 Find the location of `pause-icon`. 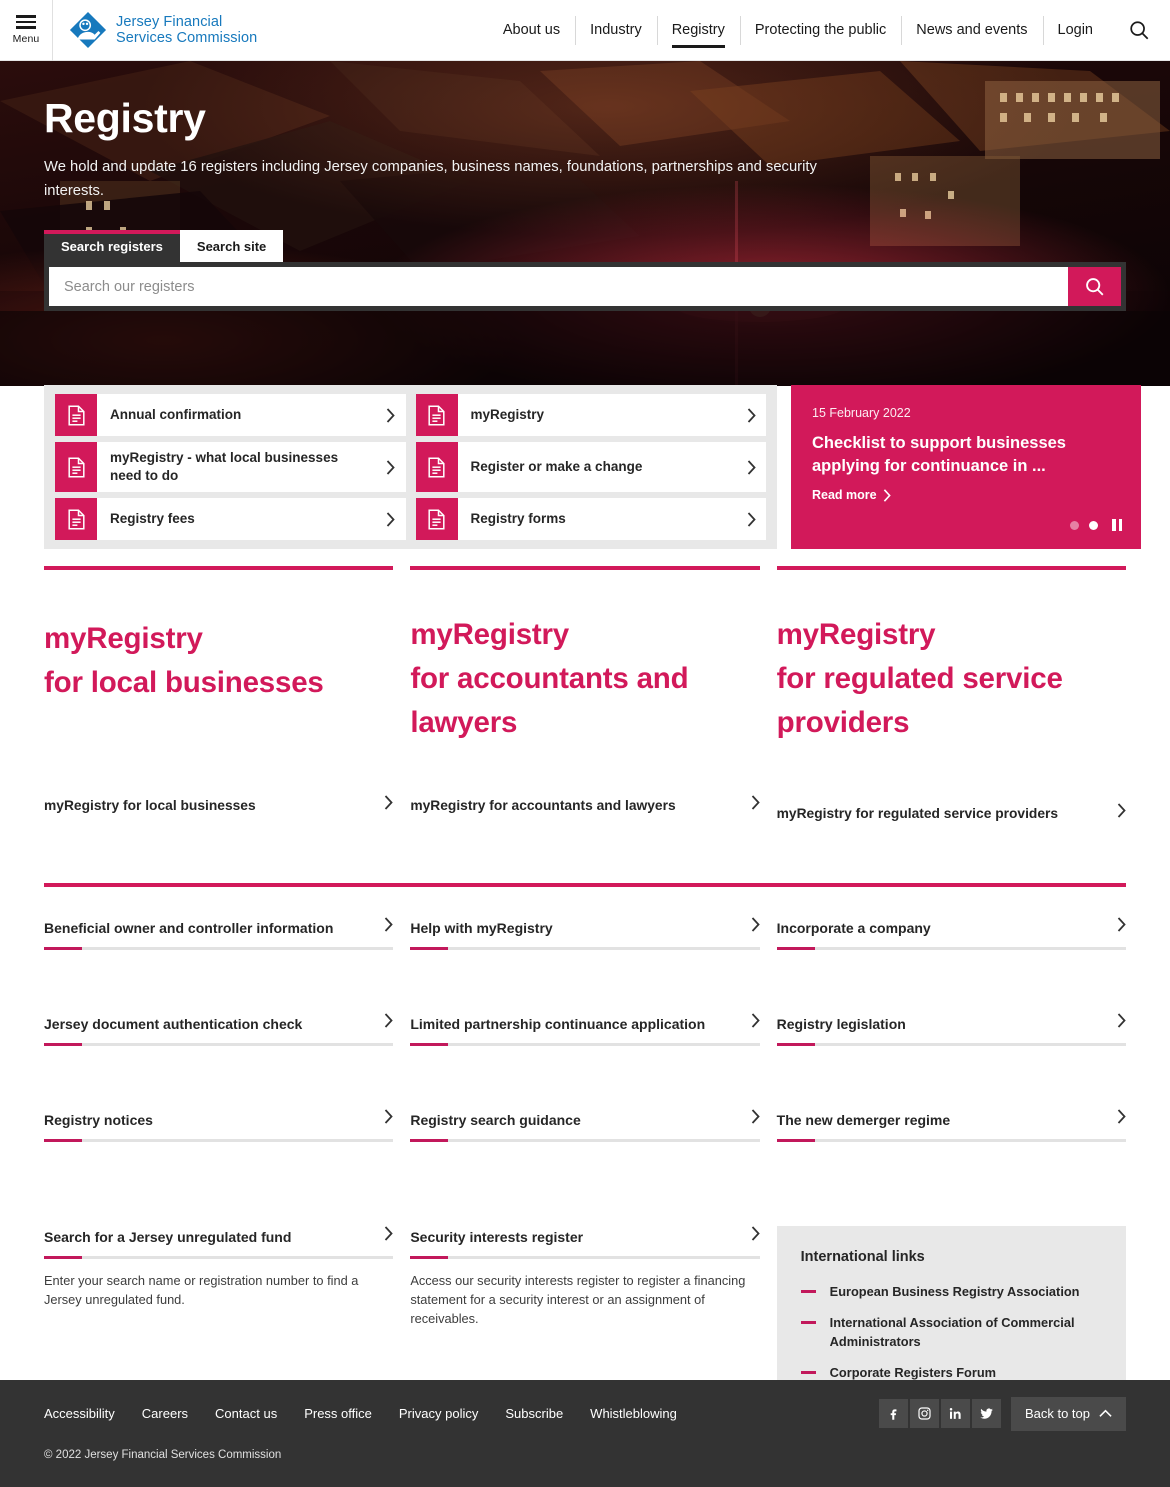

pause-icon is located at coordinates (1117, 525).